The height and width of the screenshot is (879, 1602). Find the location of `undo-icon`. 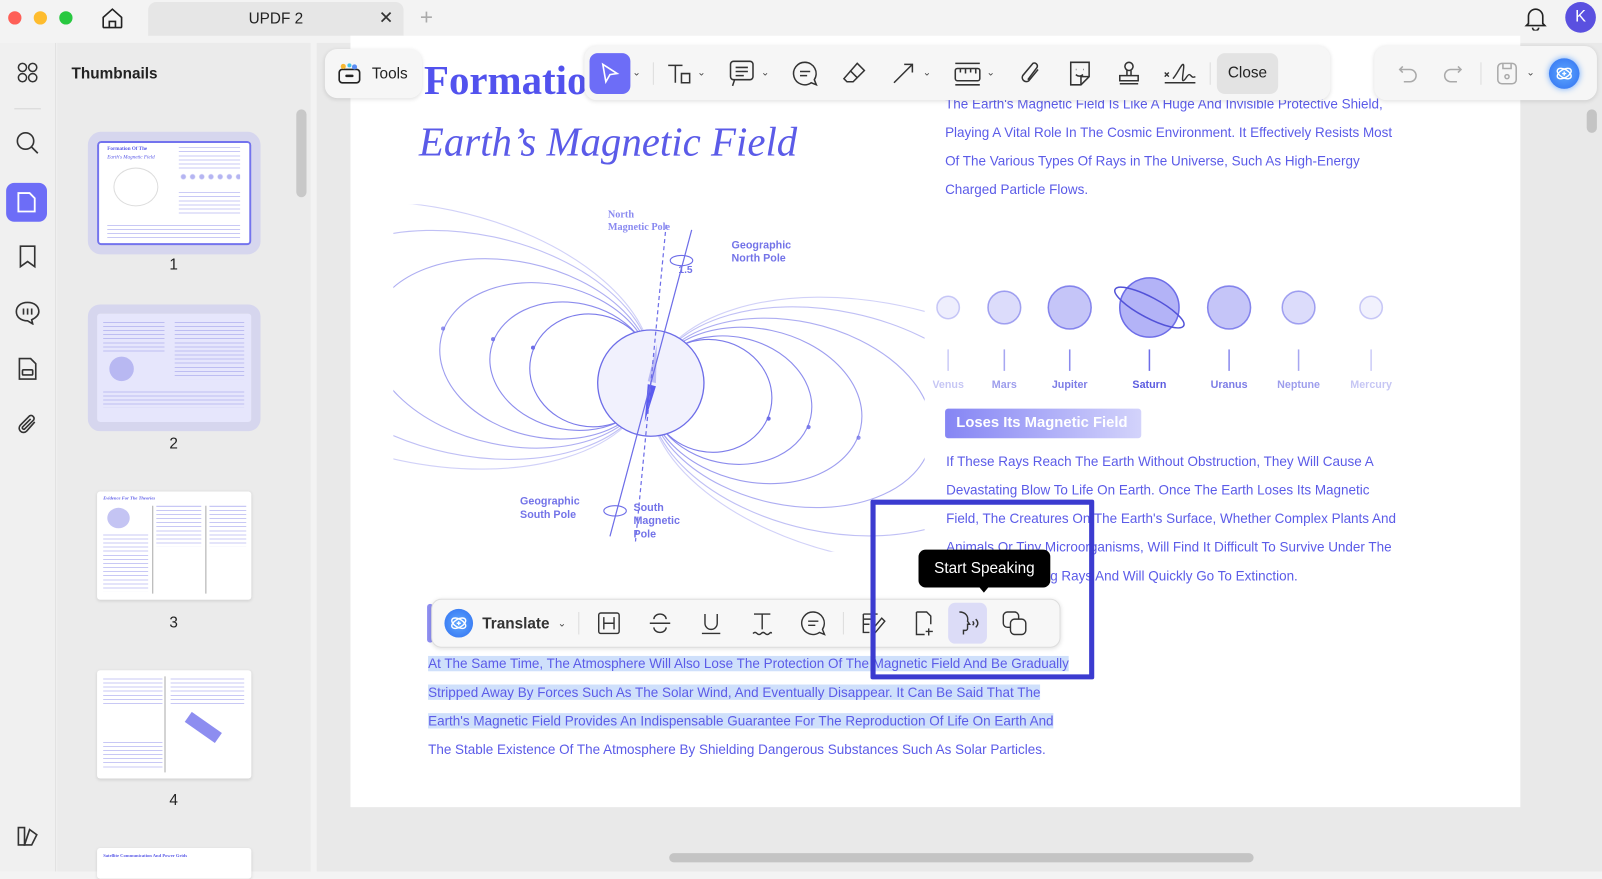

undo-icon is located at coordinates (1408, 73).